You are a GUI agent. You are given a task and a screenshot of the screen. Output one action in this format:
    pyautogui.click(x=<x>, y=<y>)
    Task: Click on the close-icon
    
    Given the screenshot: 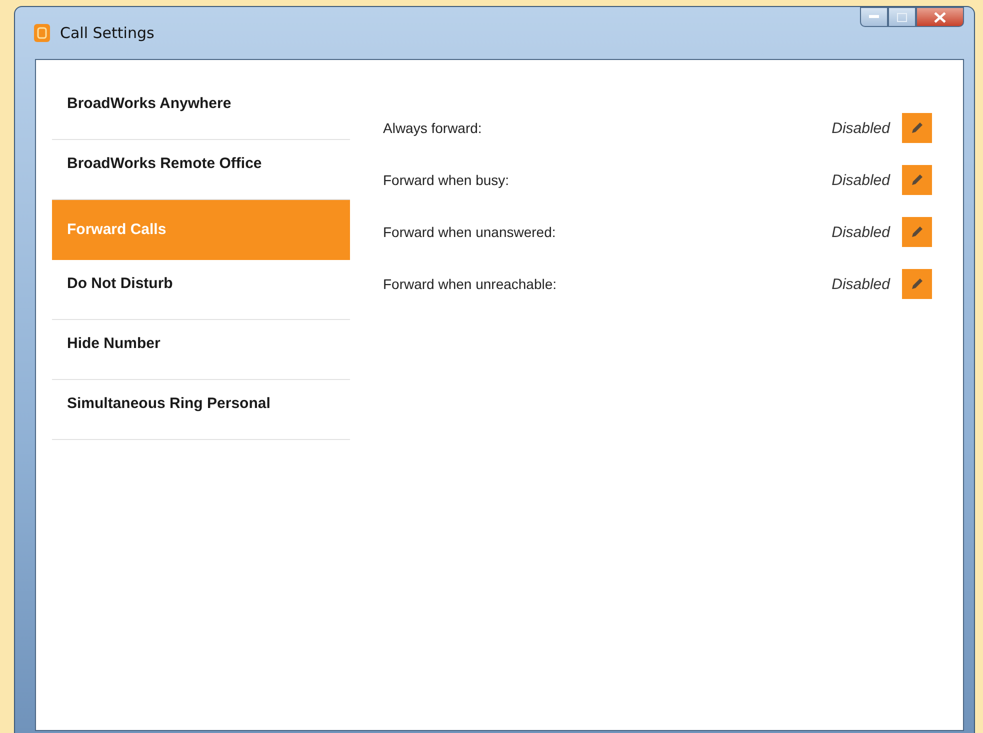 What is the action you would take?
    pyautogui.click(x=940, y=17)
    